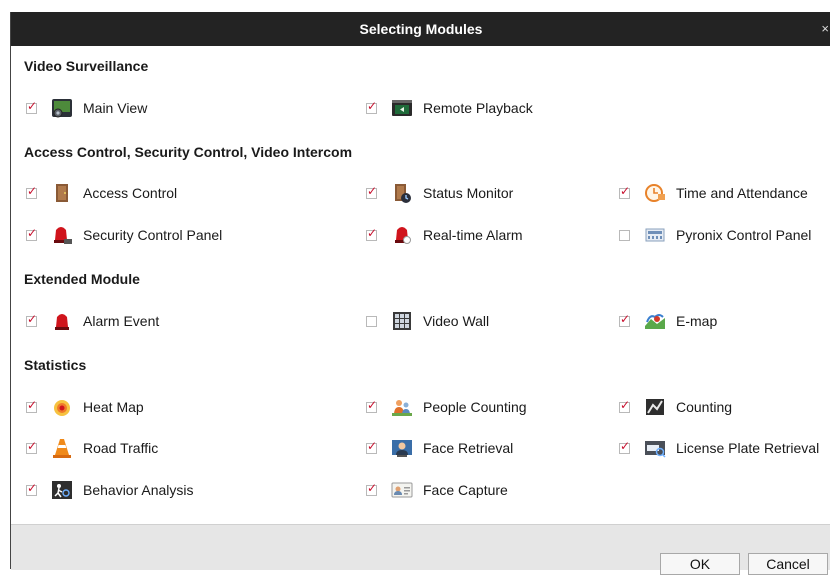 This screenshot has height=575, width=830. What do you see at coordinates (402, 448) in the screenshot?
I see `face-retrieval-icon` at bounding box center [402, 448].